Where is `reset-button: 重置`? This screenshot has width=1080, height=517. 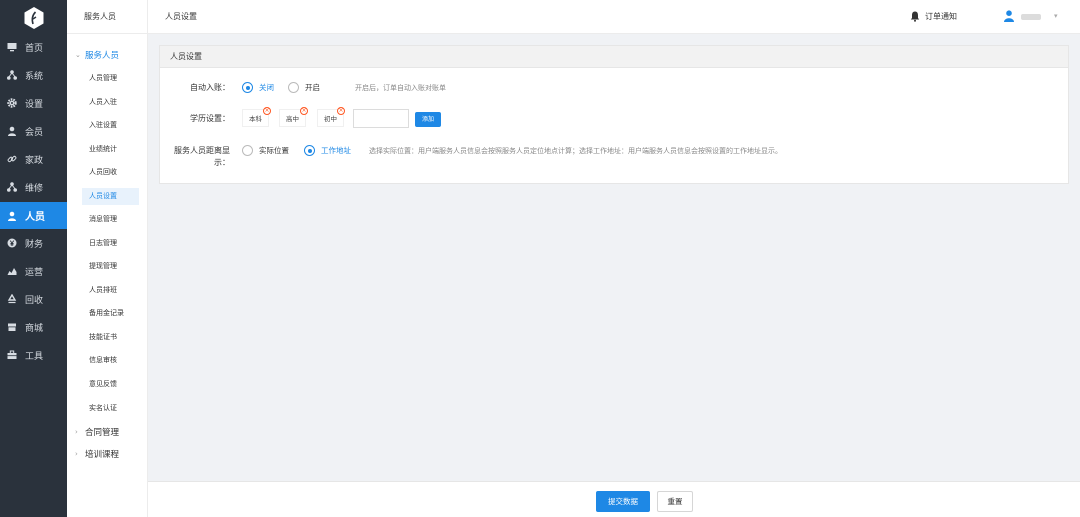
reset-button: 重置 is located at coordinates (675, 501).